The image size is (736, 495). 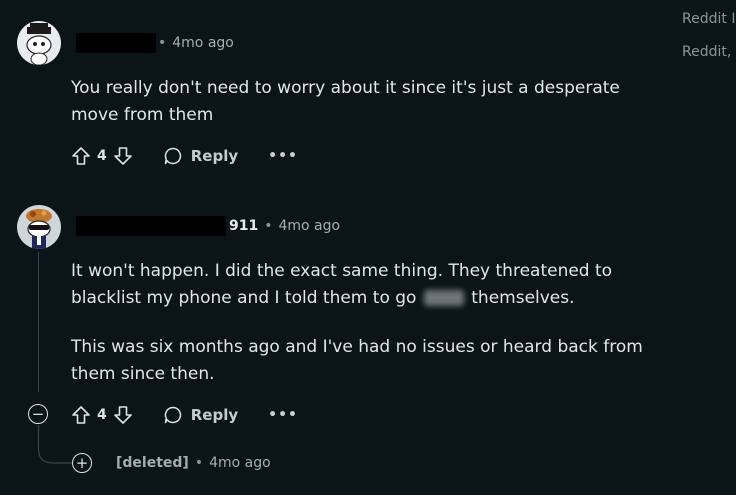 What do you see at coordinates (709, 19) in the screenshot?
I see `sidebar-text-1: Reddit I` at bounding box center [709, 19].